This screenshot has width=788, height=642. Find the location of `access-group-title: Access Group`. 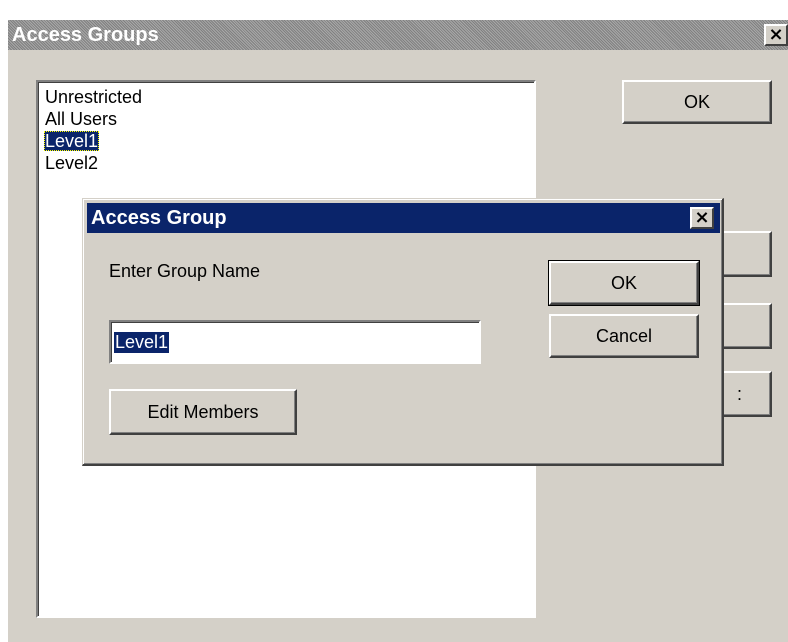

access-group-title: Access Group is located at coordinates (159, 217).